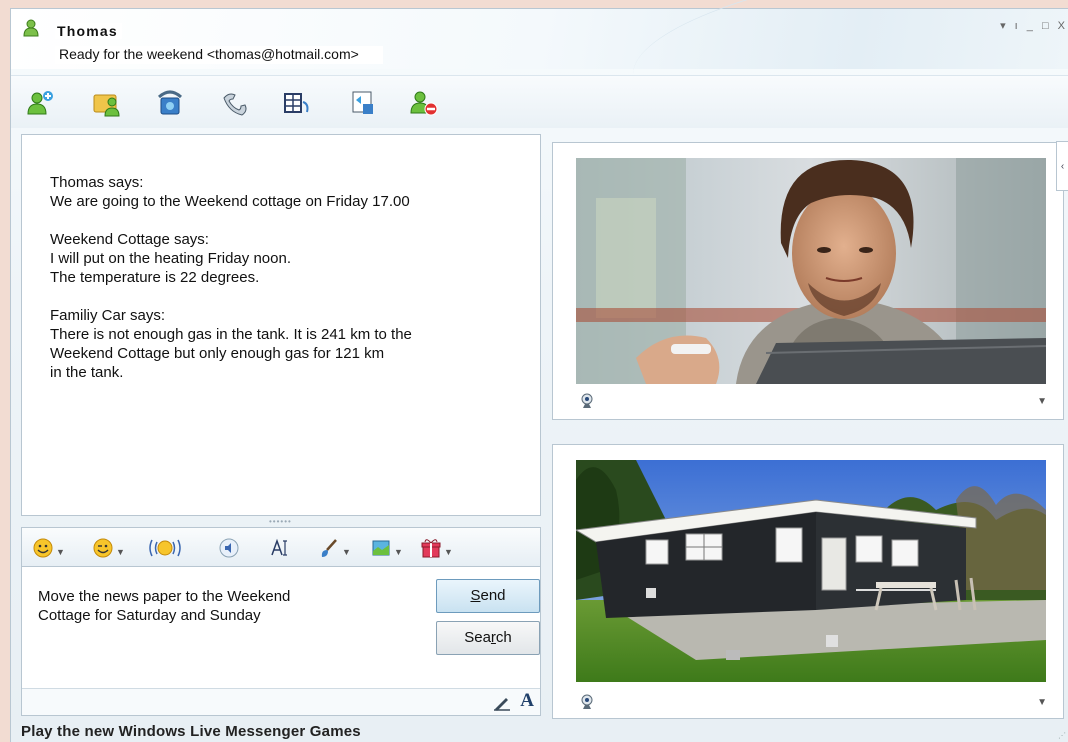 Image resolution: width=1068 pixels, height=742 pixels. Describe the element at coordinates (229, 548) in the screenshot. I see `voice-clip-icon` at that location.